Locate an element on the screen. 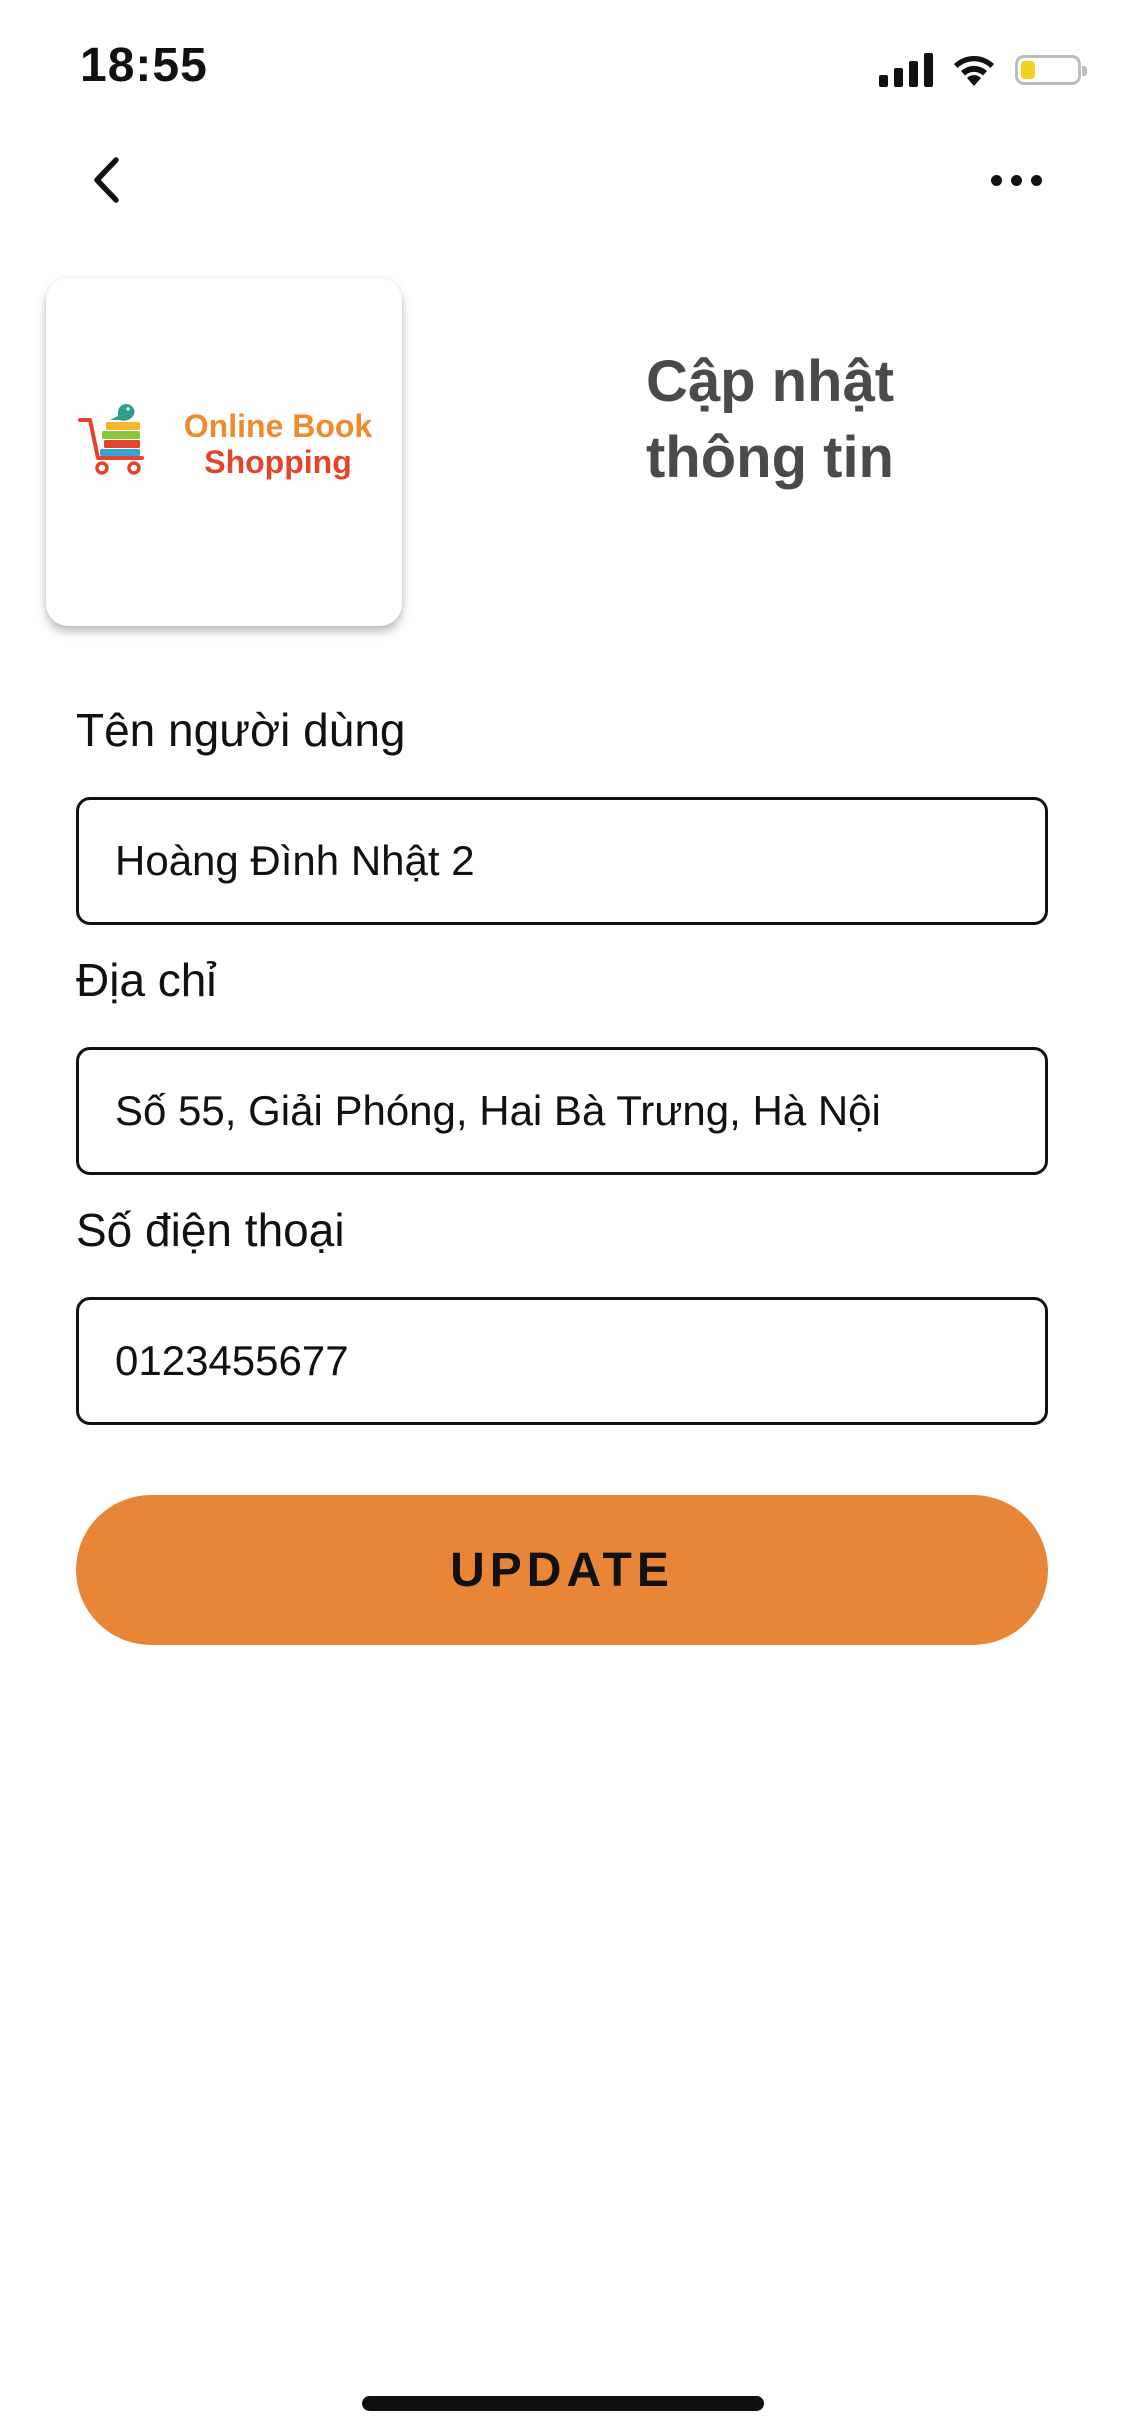 This screenshot has width=1125, height=2436. logo-text-line1: Online Book is located at coordinates (278, 426).